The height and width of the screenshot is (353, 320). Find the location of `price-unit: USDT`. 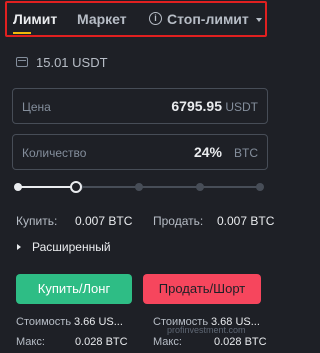

price-unit: USDT is located at coordinates (241, 107).